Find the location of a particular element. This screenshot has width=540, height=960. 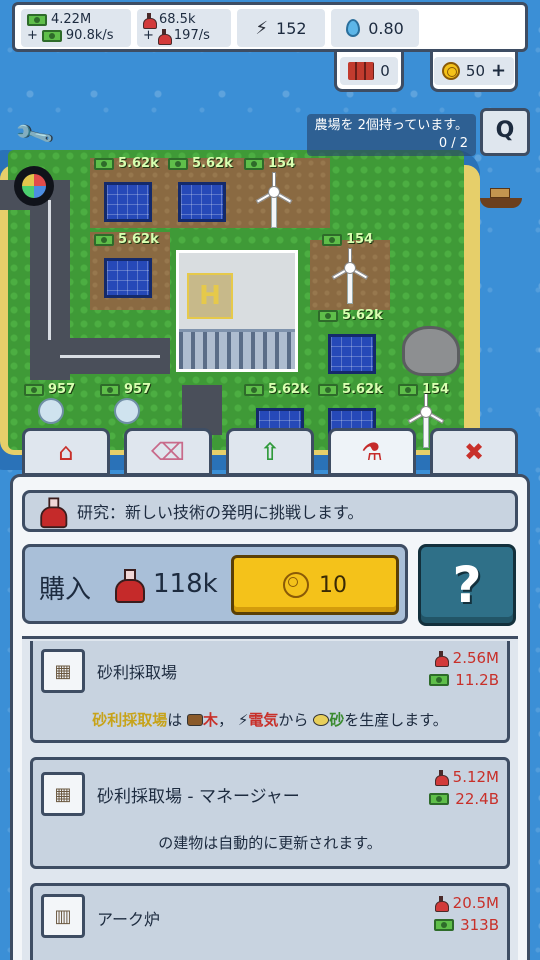

close-icon: ✖ is located at coordinates (474, 452).